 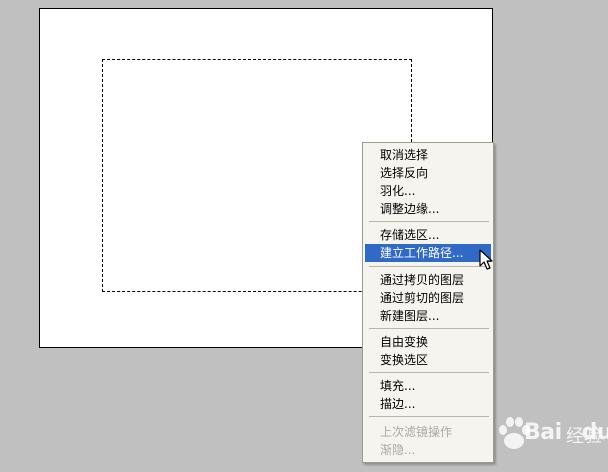 What do you see at coordinates (416, 432) in the screenshot?
I see `menu-item-last-filter: 上次滤镜操作` at bounding box center [416, 432].